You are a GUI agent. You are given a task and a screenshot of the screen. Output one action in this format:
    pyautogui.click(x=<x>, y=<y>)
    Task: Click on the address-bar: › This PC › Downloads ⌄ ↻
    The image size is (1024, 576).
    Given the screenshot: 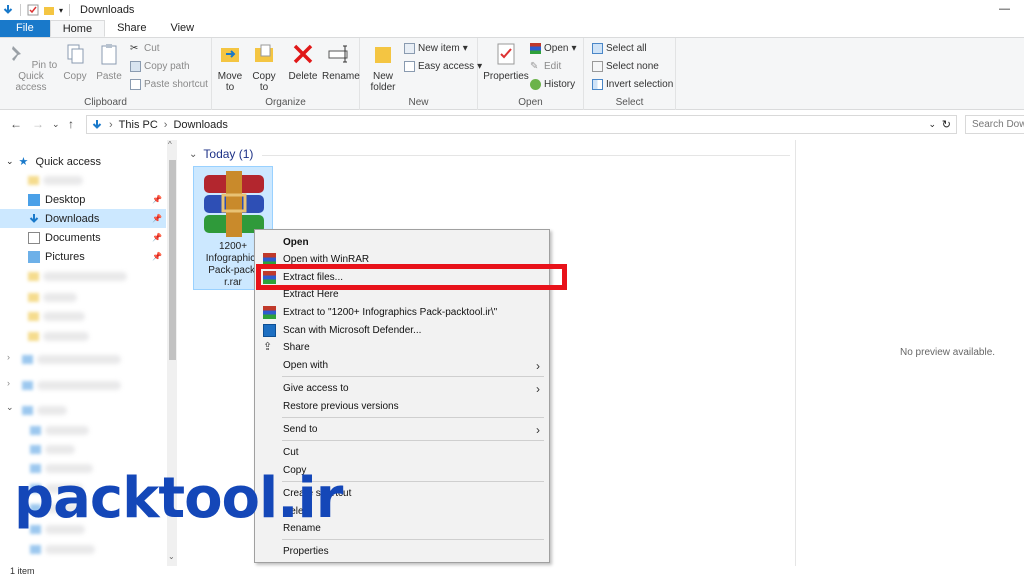 What is the action you would take?
    pyautogui.click(x=521, y=124)
    